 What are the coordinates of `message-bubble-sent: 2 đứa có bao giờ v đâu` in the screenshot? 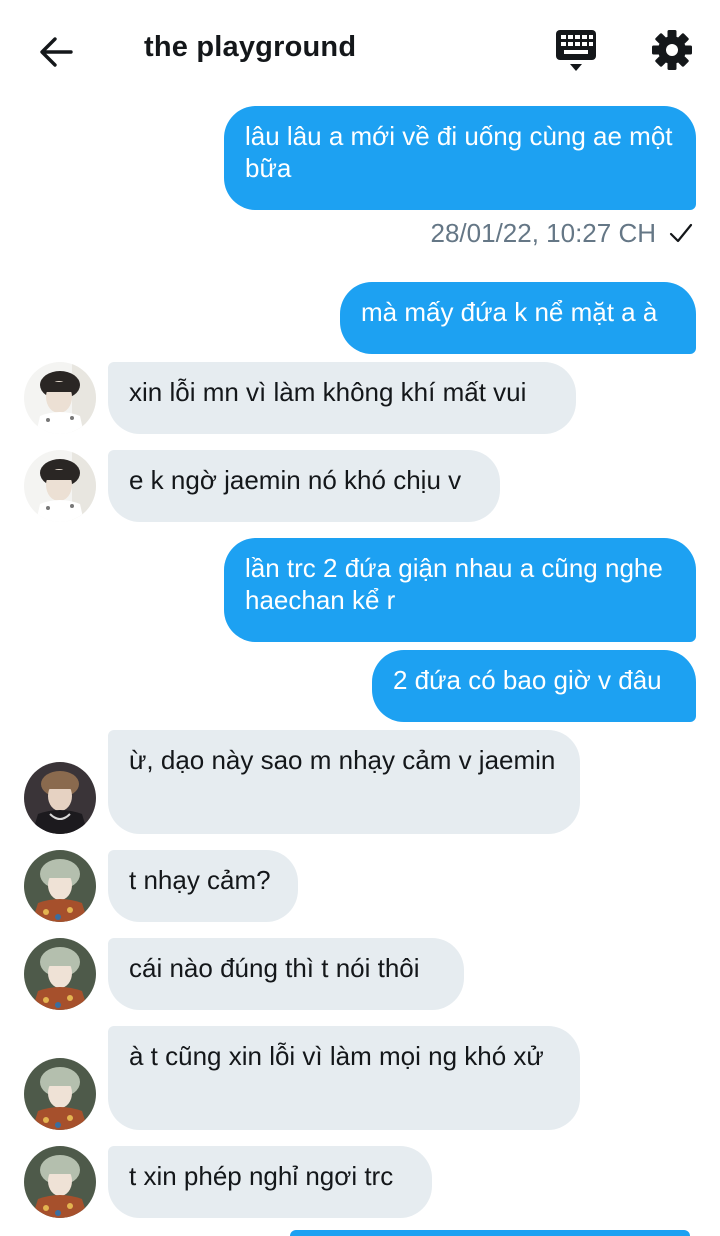 It's located at (534, 686).